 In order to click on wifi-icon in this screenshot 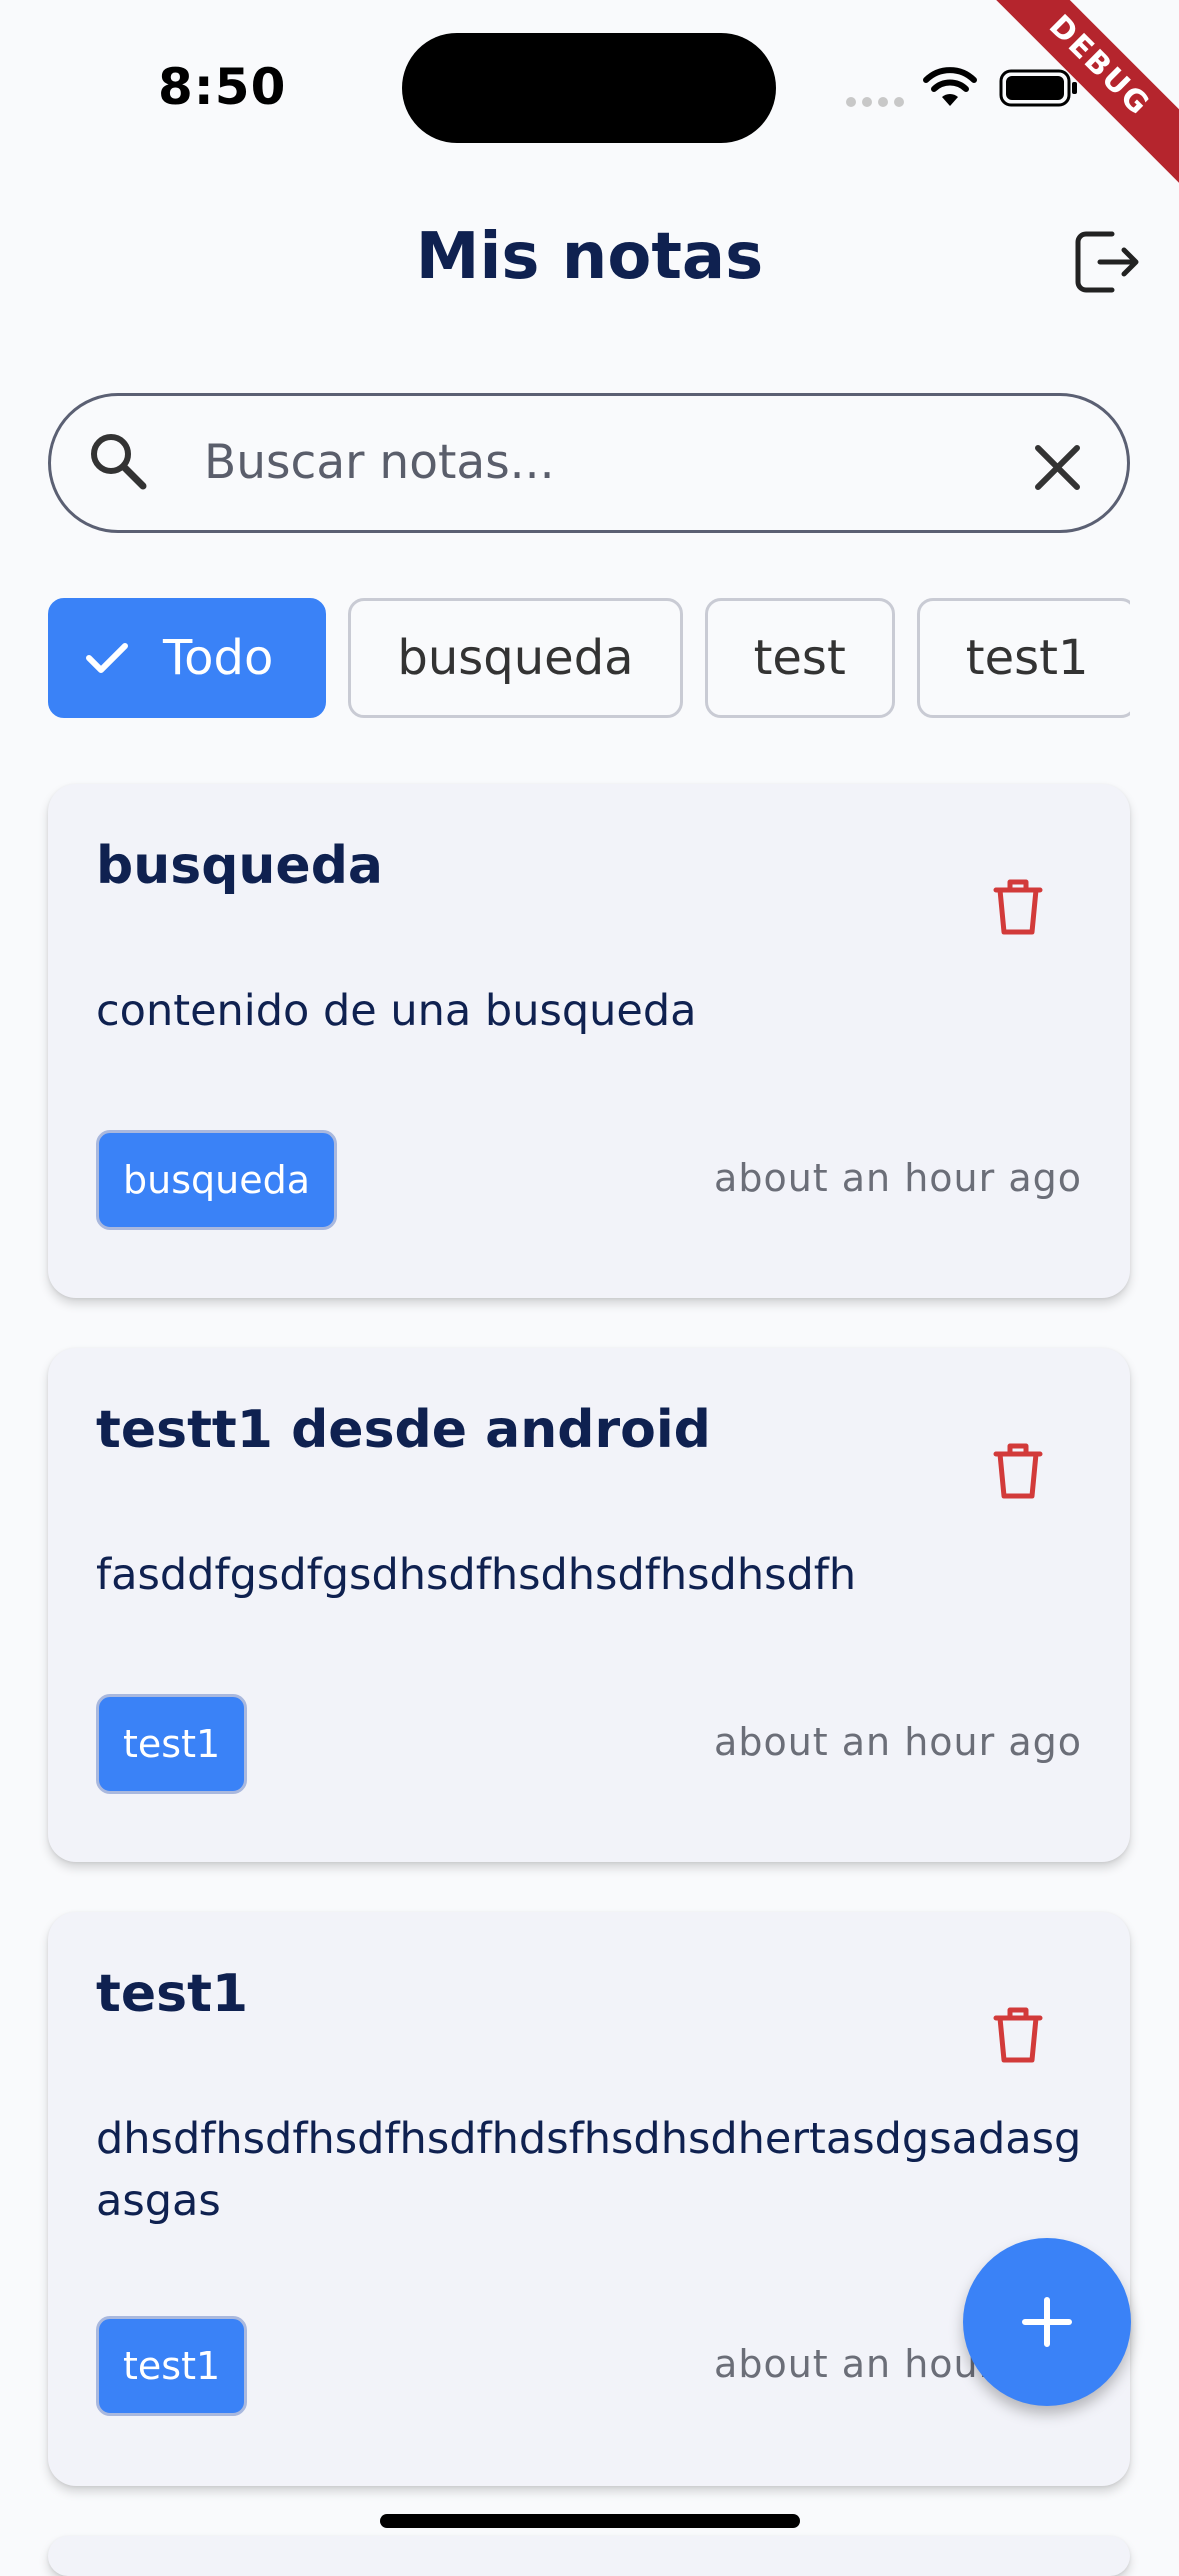, I will do `click(950, 86)`.